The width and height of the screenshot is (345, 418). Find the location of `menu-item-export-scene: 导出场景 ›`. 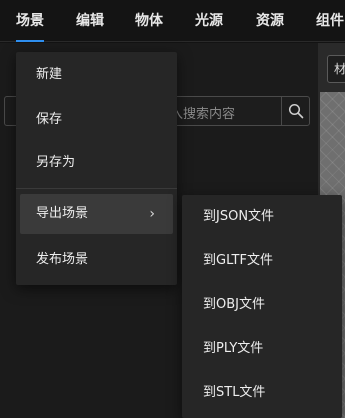

menu-item-export-scene: 导出场景 › is located at coordinates (96, 214).